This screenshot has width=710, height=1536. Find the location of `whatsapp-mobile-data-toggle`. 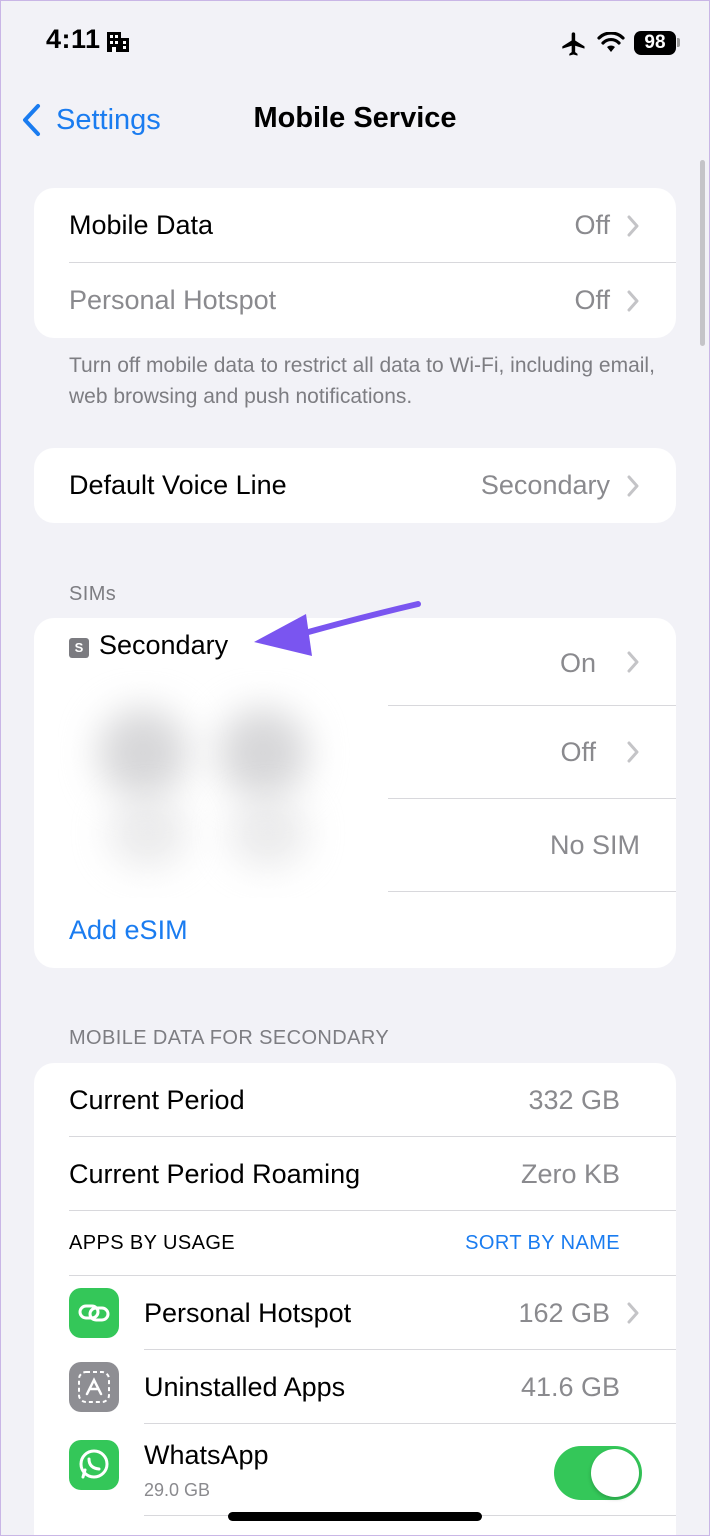

whatsapp-mobile-data-toggle is located at coordinates (598, 1473).